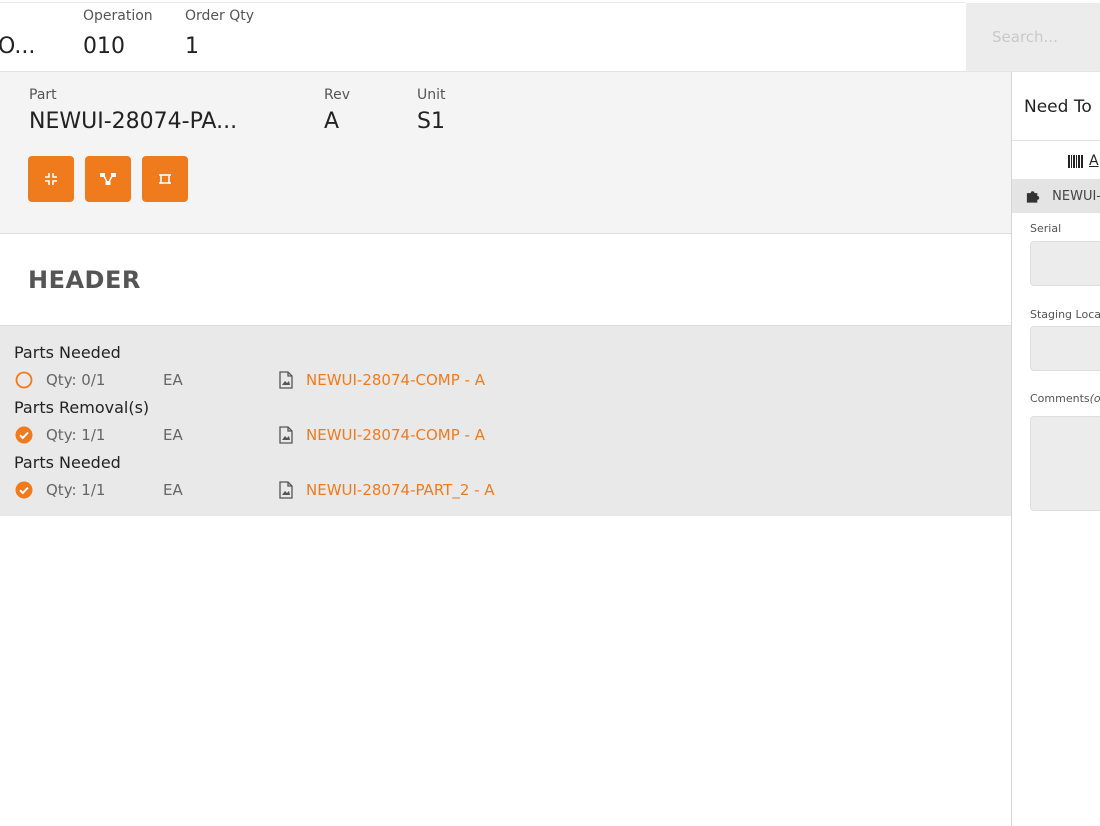 This screenshot has height=826, width=1100. I want to click on hierarchy-icon, so click(108, 179).